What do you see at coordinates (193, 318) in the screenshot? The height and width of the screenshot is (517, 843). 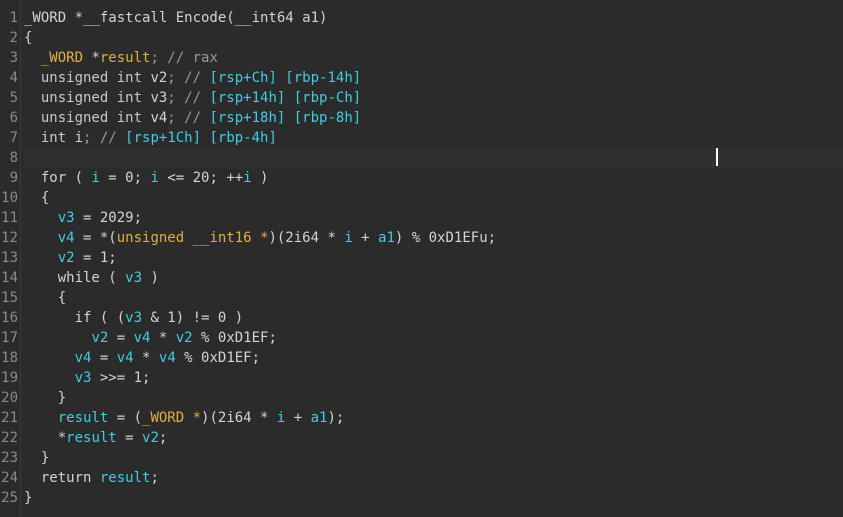 I see `code-token: & 1) != 0 )` at bounding box center [193, 318].